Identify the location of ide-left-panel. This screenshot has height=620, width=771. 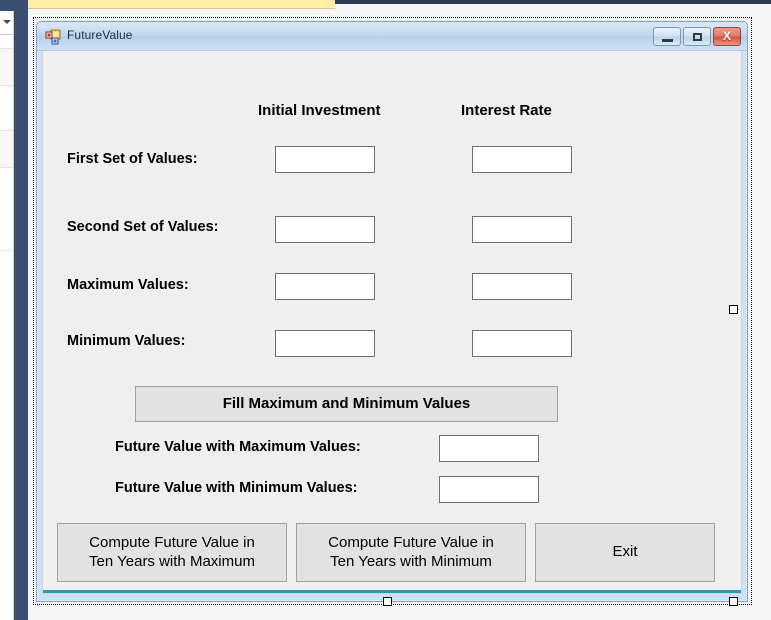
(7, 310).